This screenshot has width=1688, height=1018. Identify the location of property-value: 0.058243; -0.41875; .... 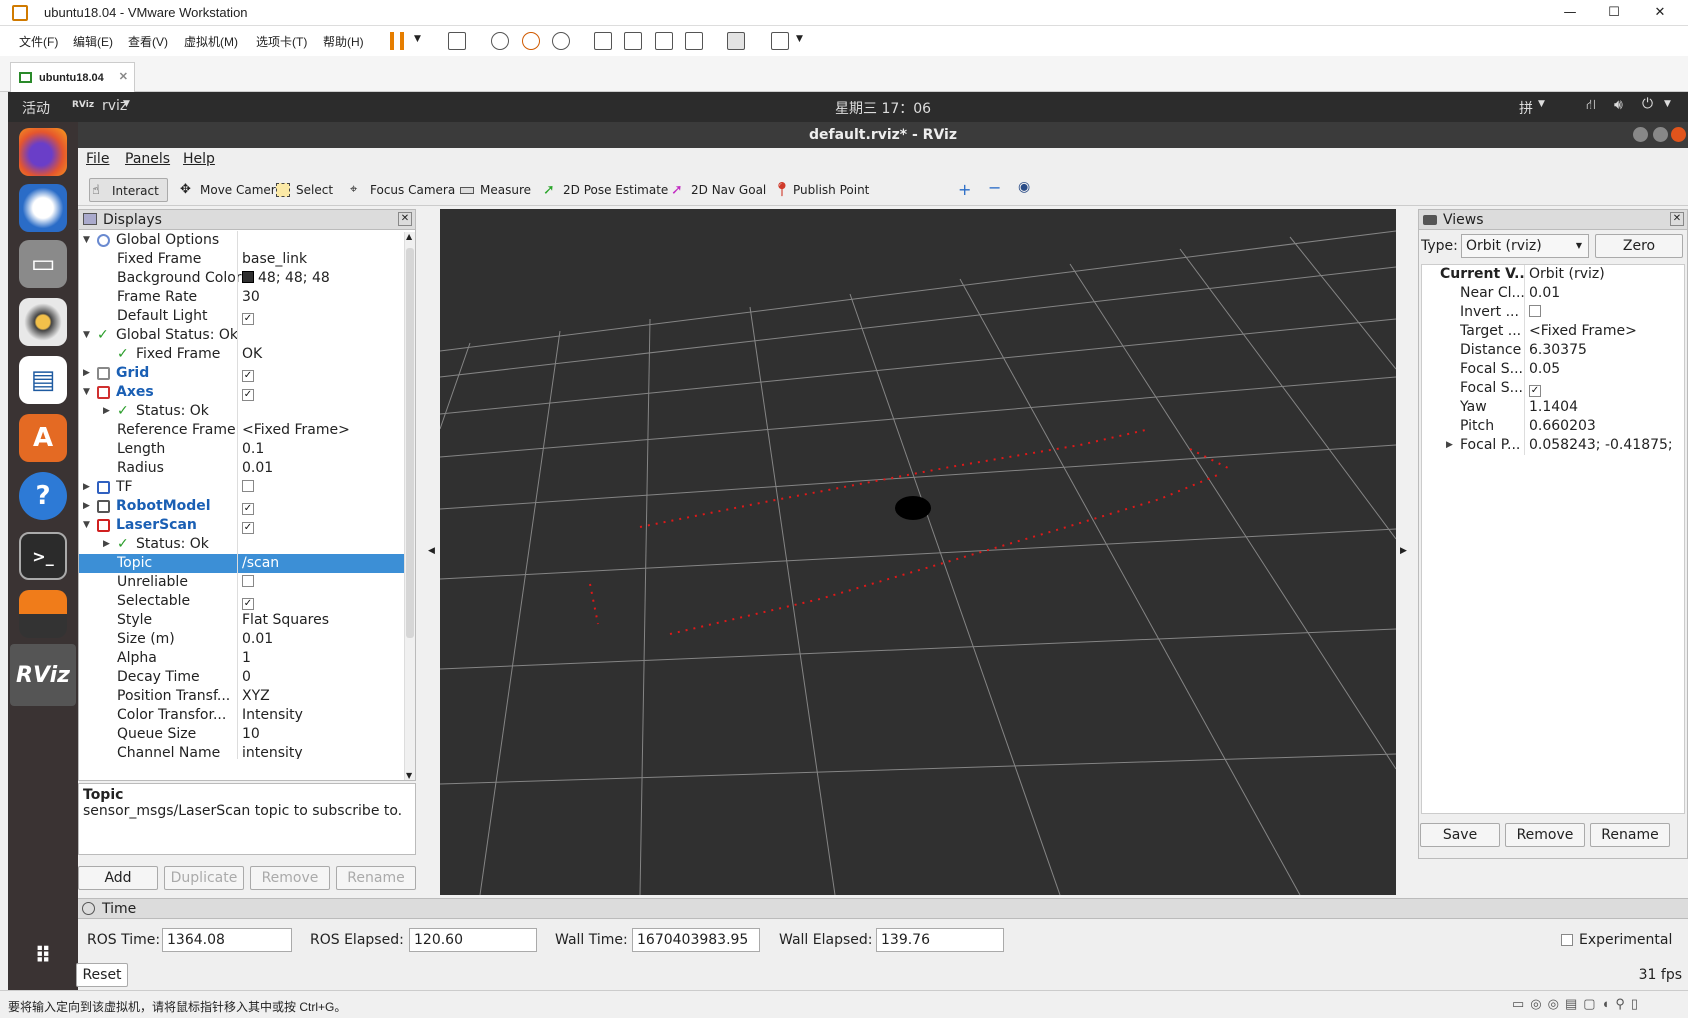
(1599, 445).